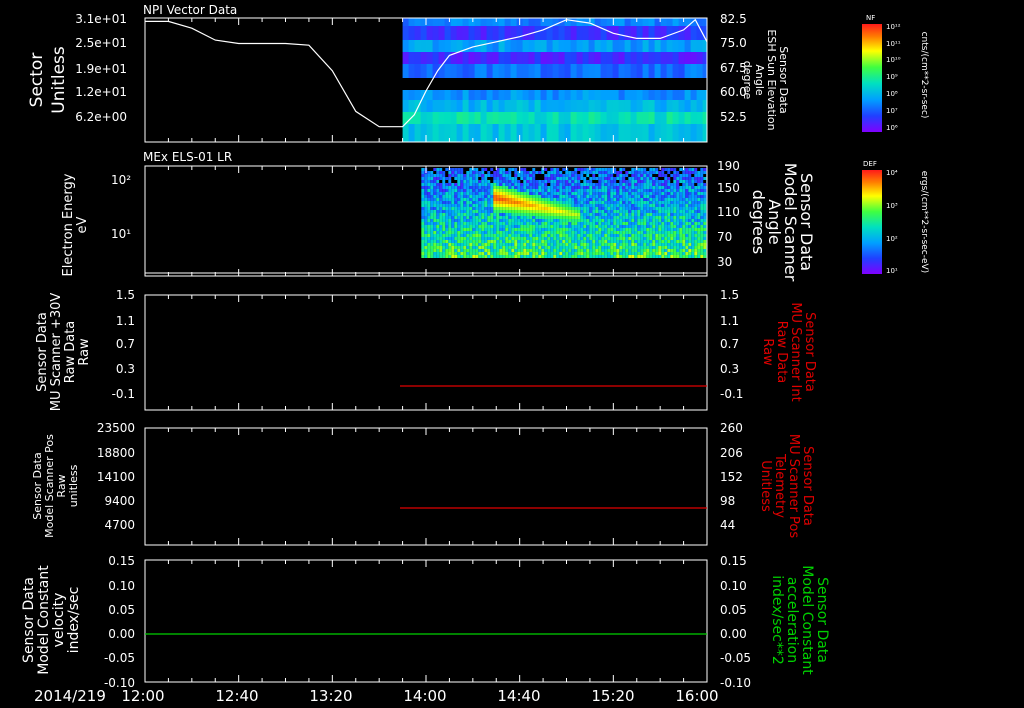  I want to click on svg-text: Unitless, so click(765, 486).